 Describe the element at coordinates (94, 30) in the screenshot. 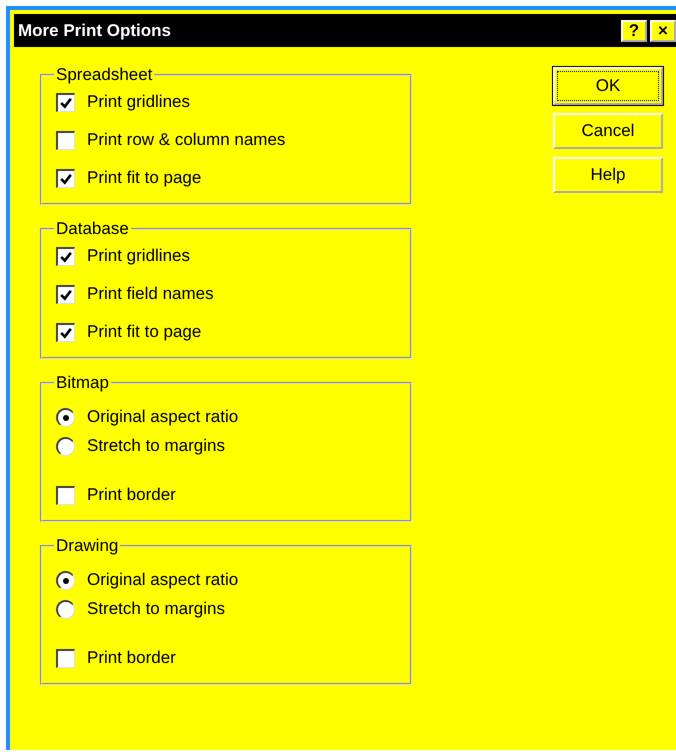

I see `window-title: More Print Options` at that location.